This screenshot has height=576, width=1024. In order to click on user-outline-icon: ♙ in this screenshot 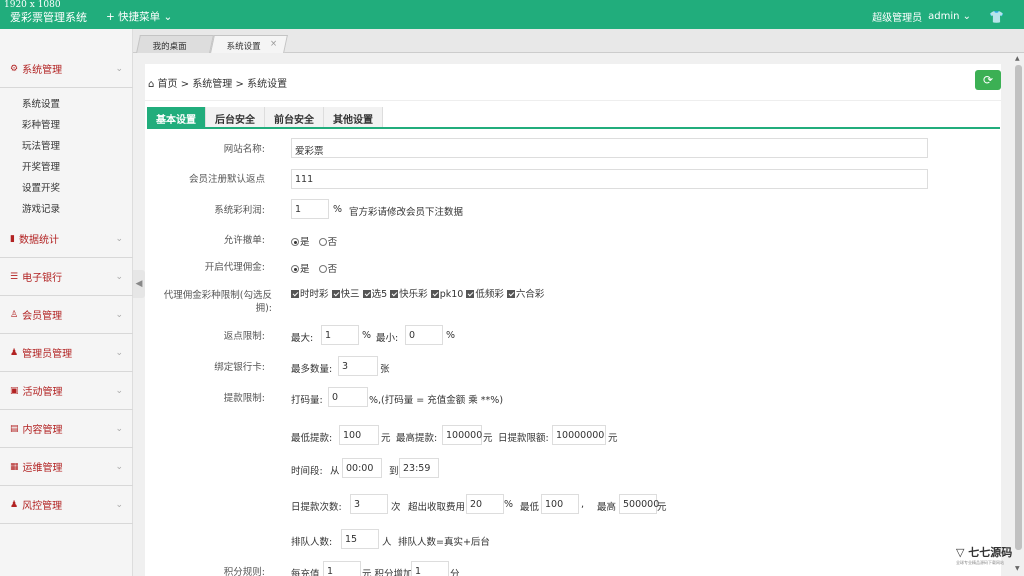, I will do `click(14, 314)`.